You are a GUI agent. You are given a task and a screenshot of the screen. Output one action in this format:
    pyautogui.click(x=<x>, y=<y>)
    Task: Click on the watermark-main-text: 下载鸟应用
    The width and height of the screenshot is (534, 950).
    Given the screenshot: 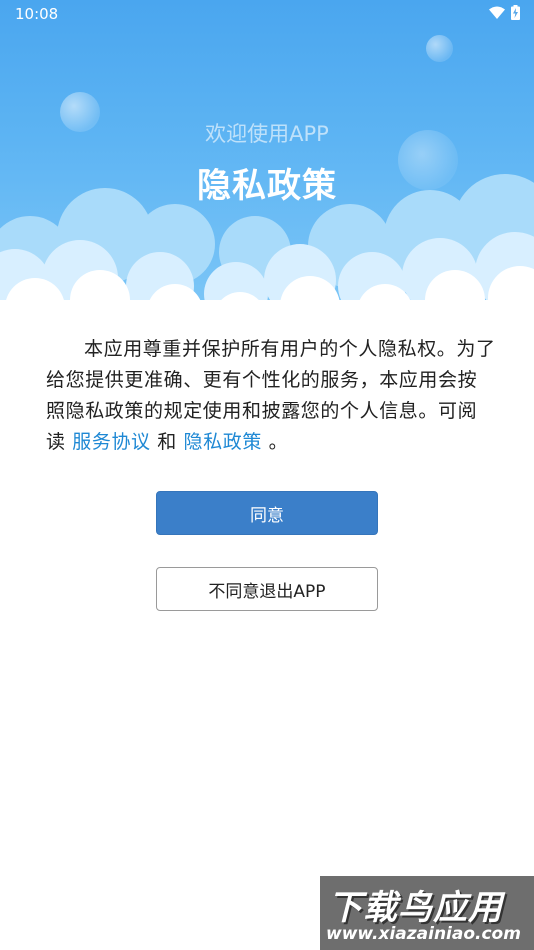 What is the action you would take?
    pyautogui.click(x=415, y=908)
    